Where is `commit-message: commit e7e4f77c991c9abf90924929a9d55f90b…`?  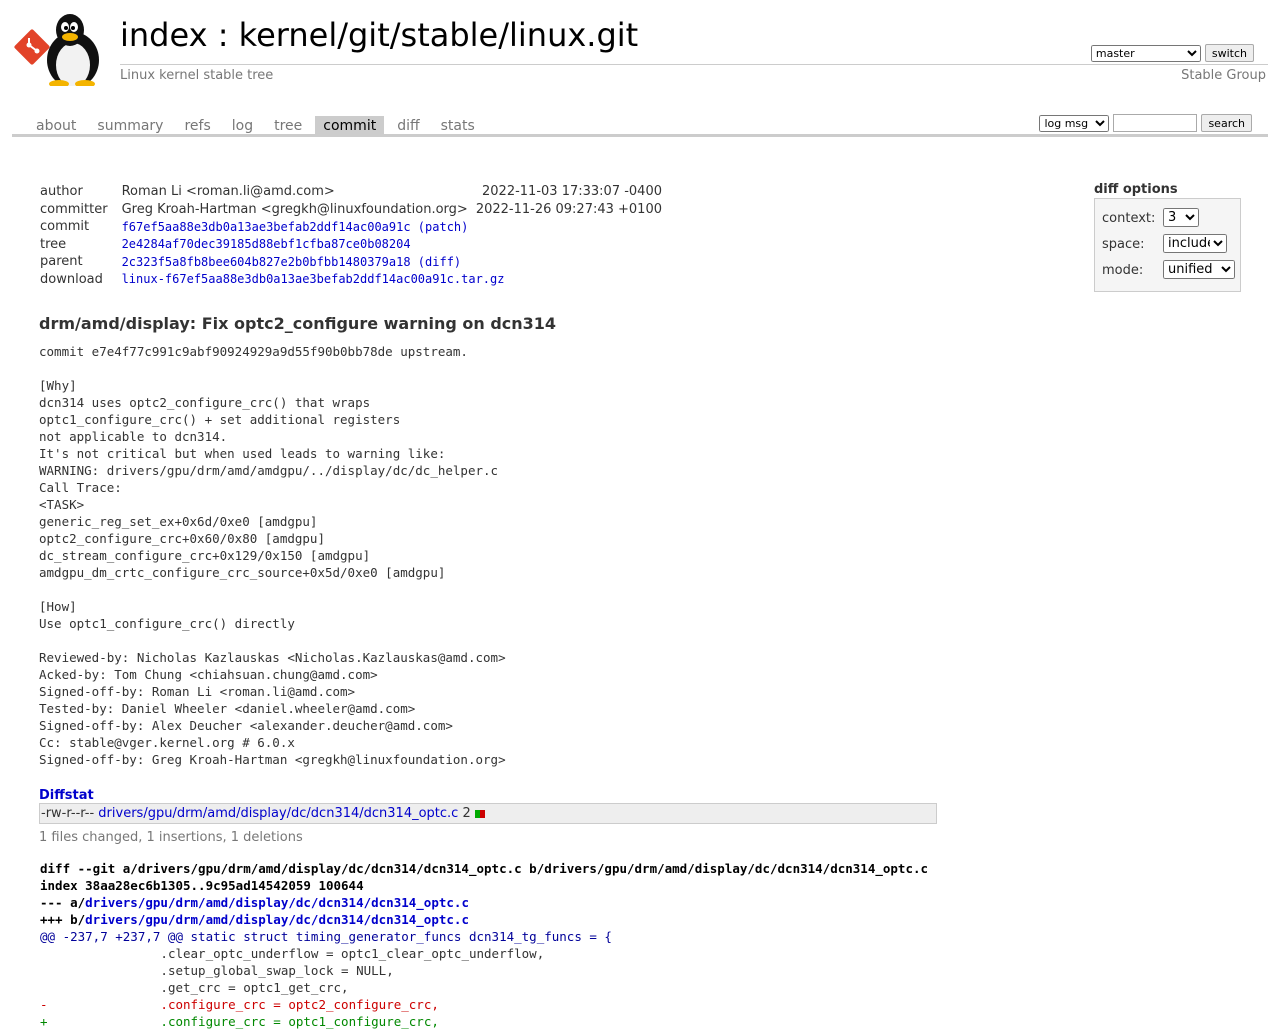
commit-message: commit e7e4f77c991c9abf90924929a9d55f90b… is located at coordinates (272, 555).